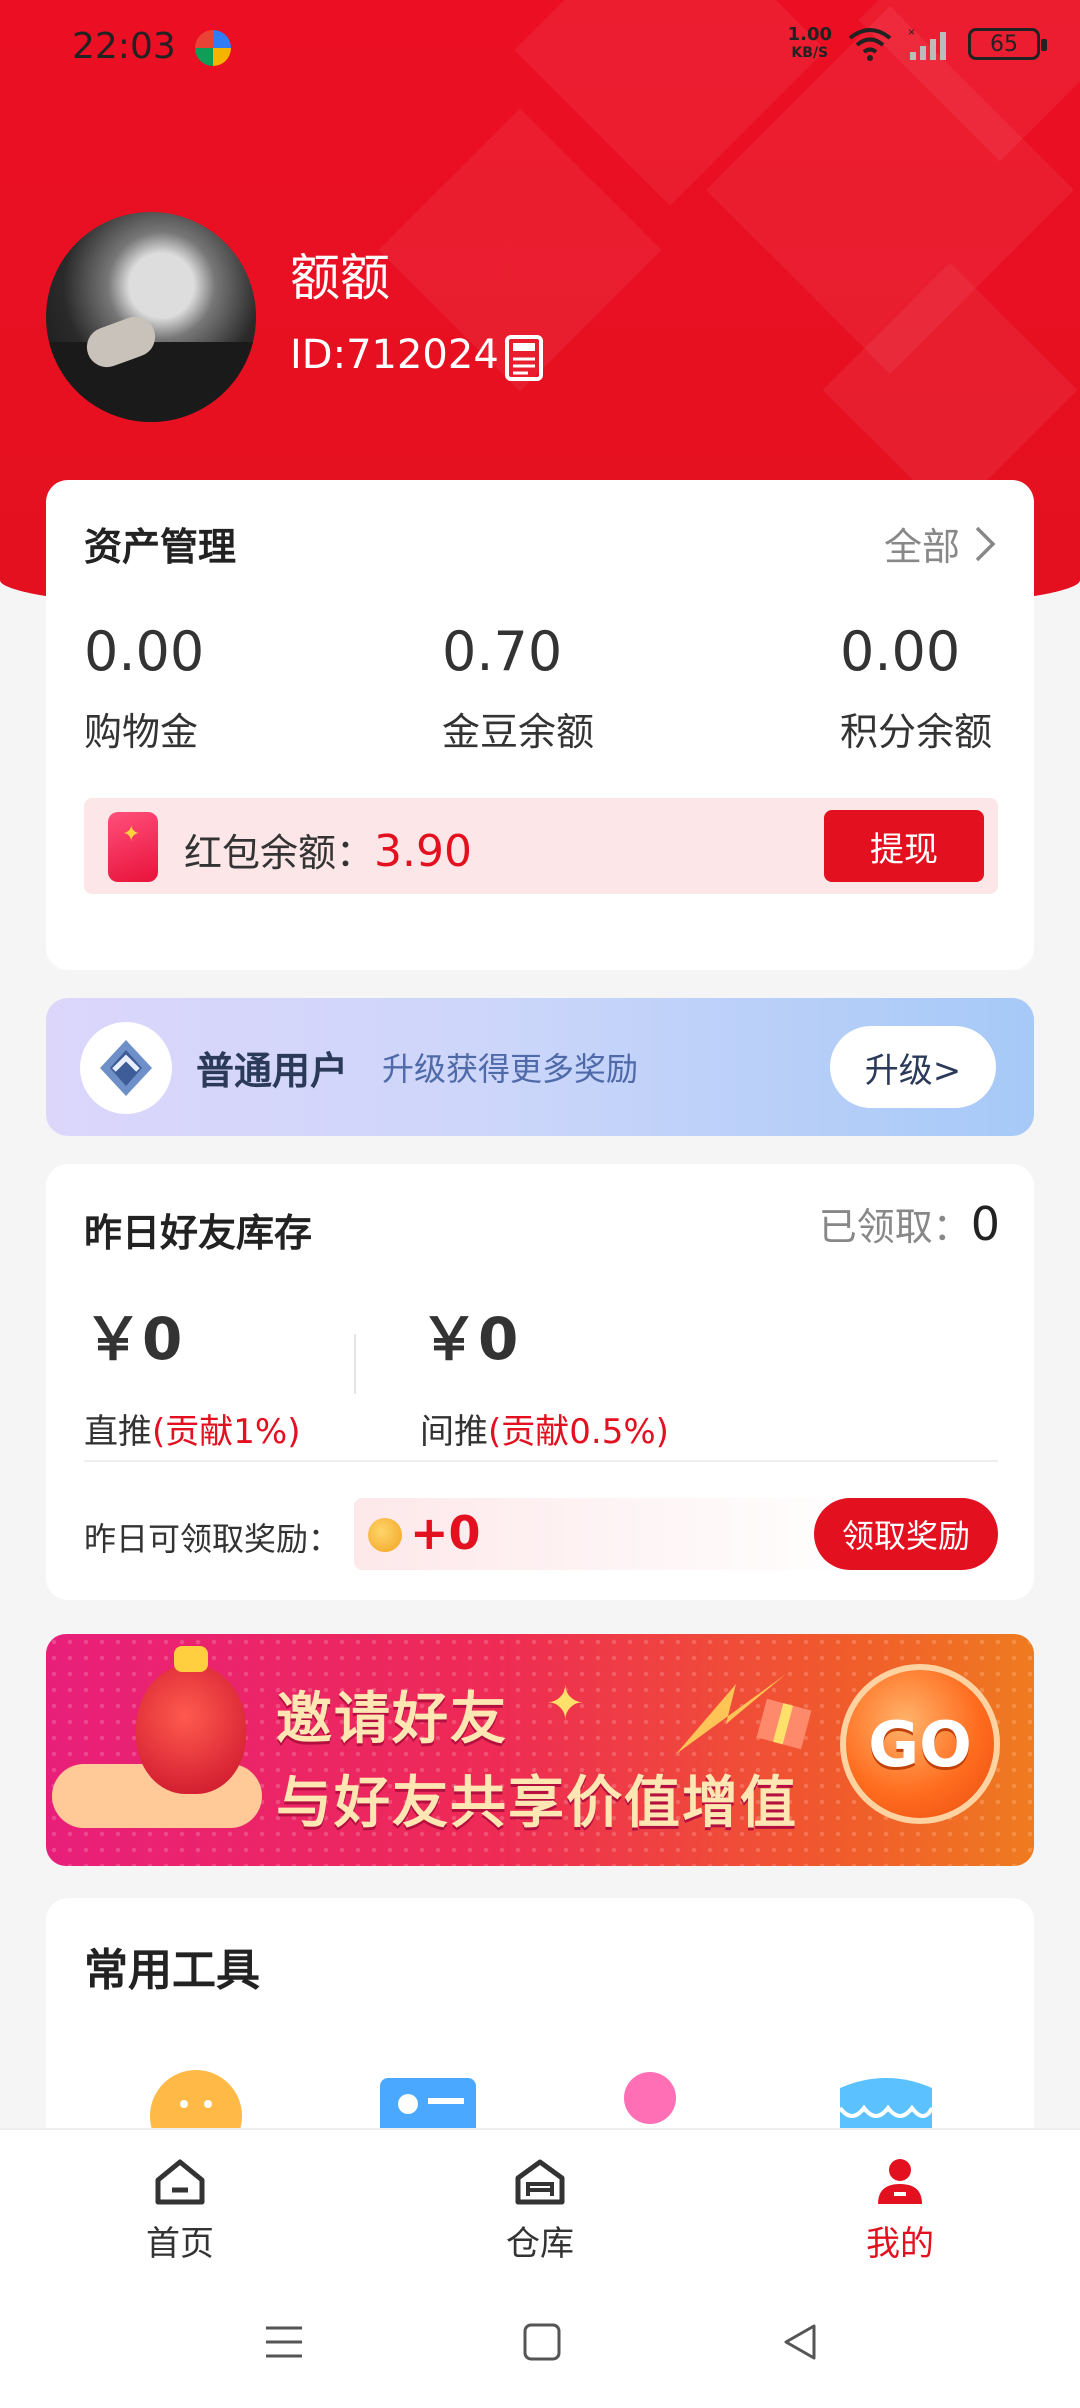 The width and height of the screenshot is (1080, 2408). I want to click on sparkle-icon: ✦, so click(565, 1703).